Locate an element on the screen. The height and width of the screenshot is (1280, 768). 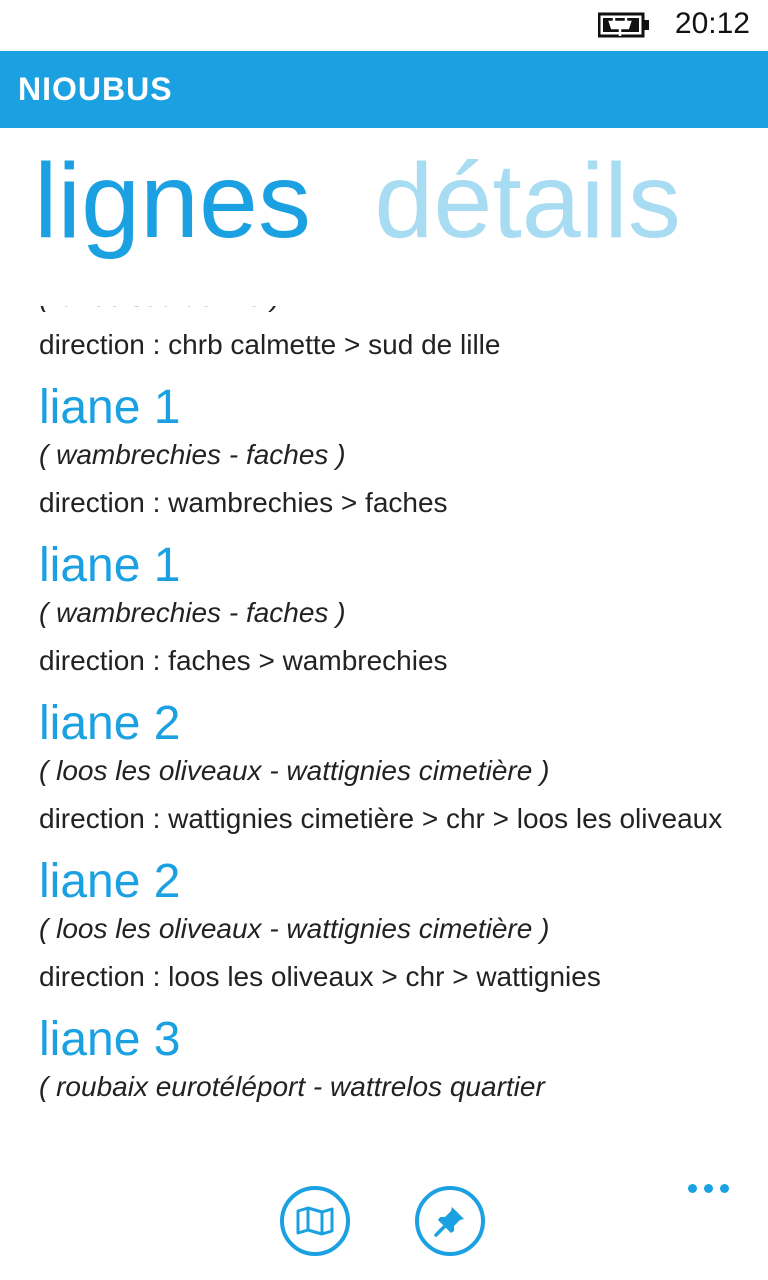
line-direction is located at coordinates (383, 1120).